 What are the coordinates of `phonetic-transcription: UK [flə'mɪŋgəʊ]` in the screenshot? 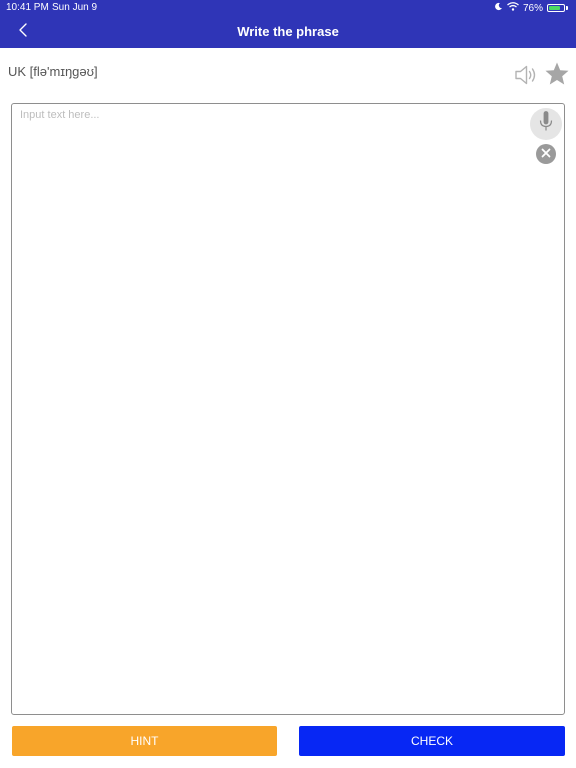 It's located at (53, 71).